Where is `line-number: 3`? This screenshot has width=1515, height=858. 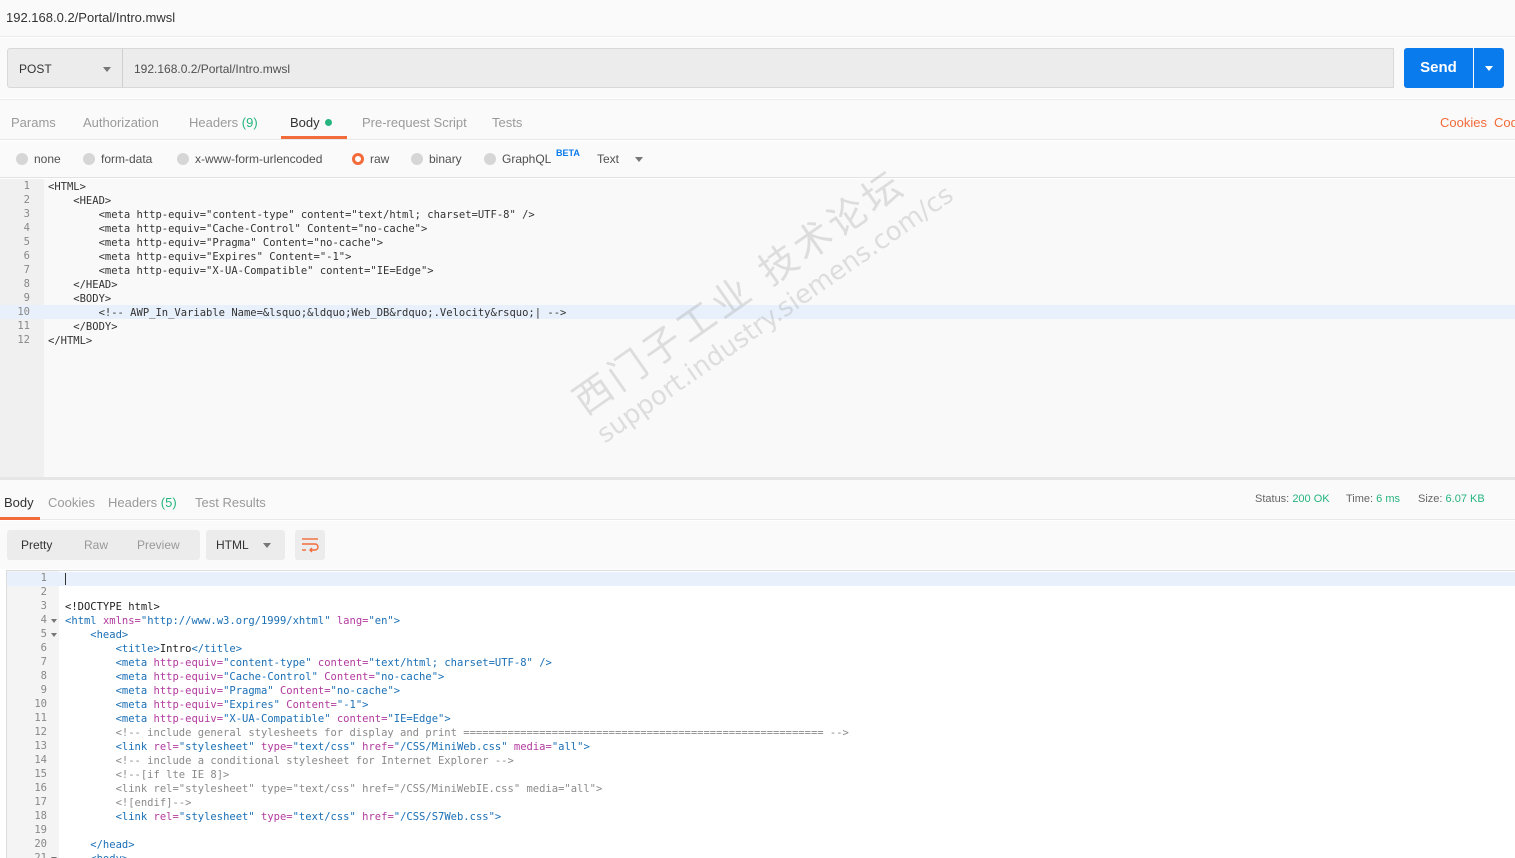
line-number: 3 is located at coordinates (43, 606).